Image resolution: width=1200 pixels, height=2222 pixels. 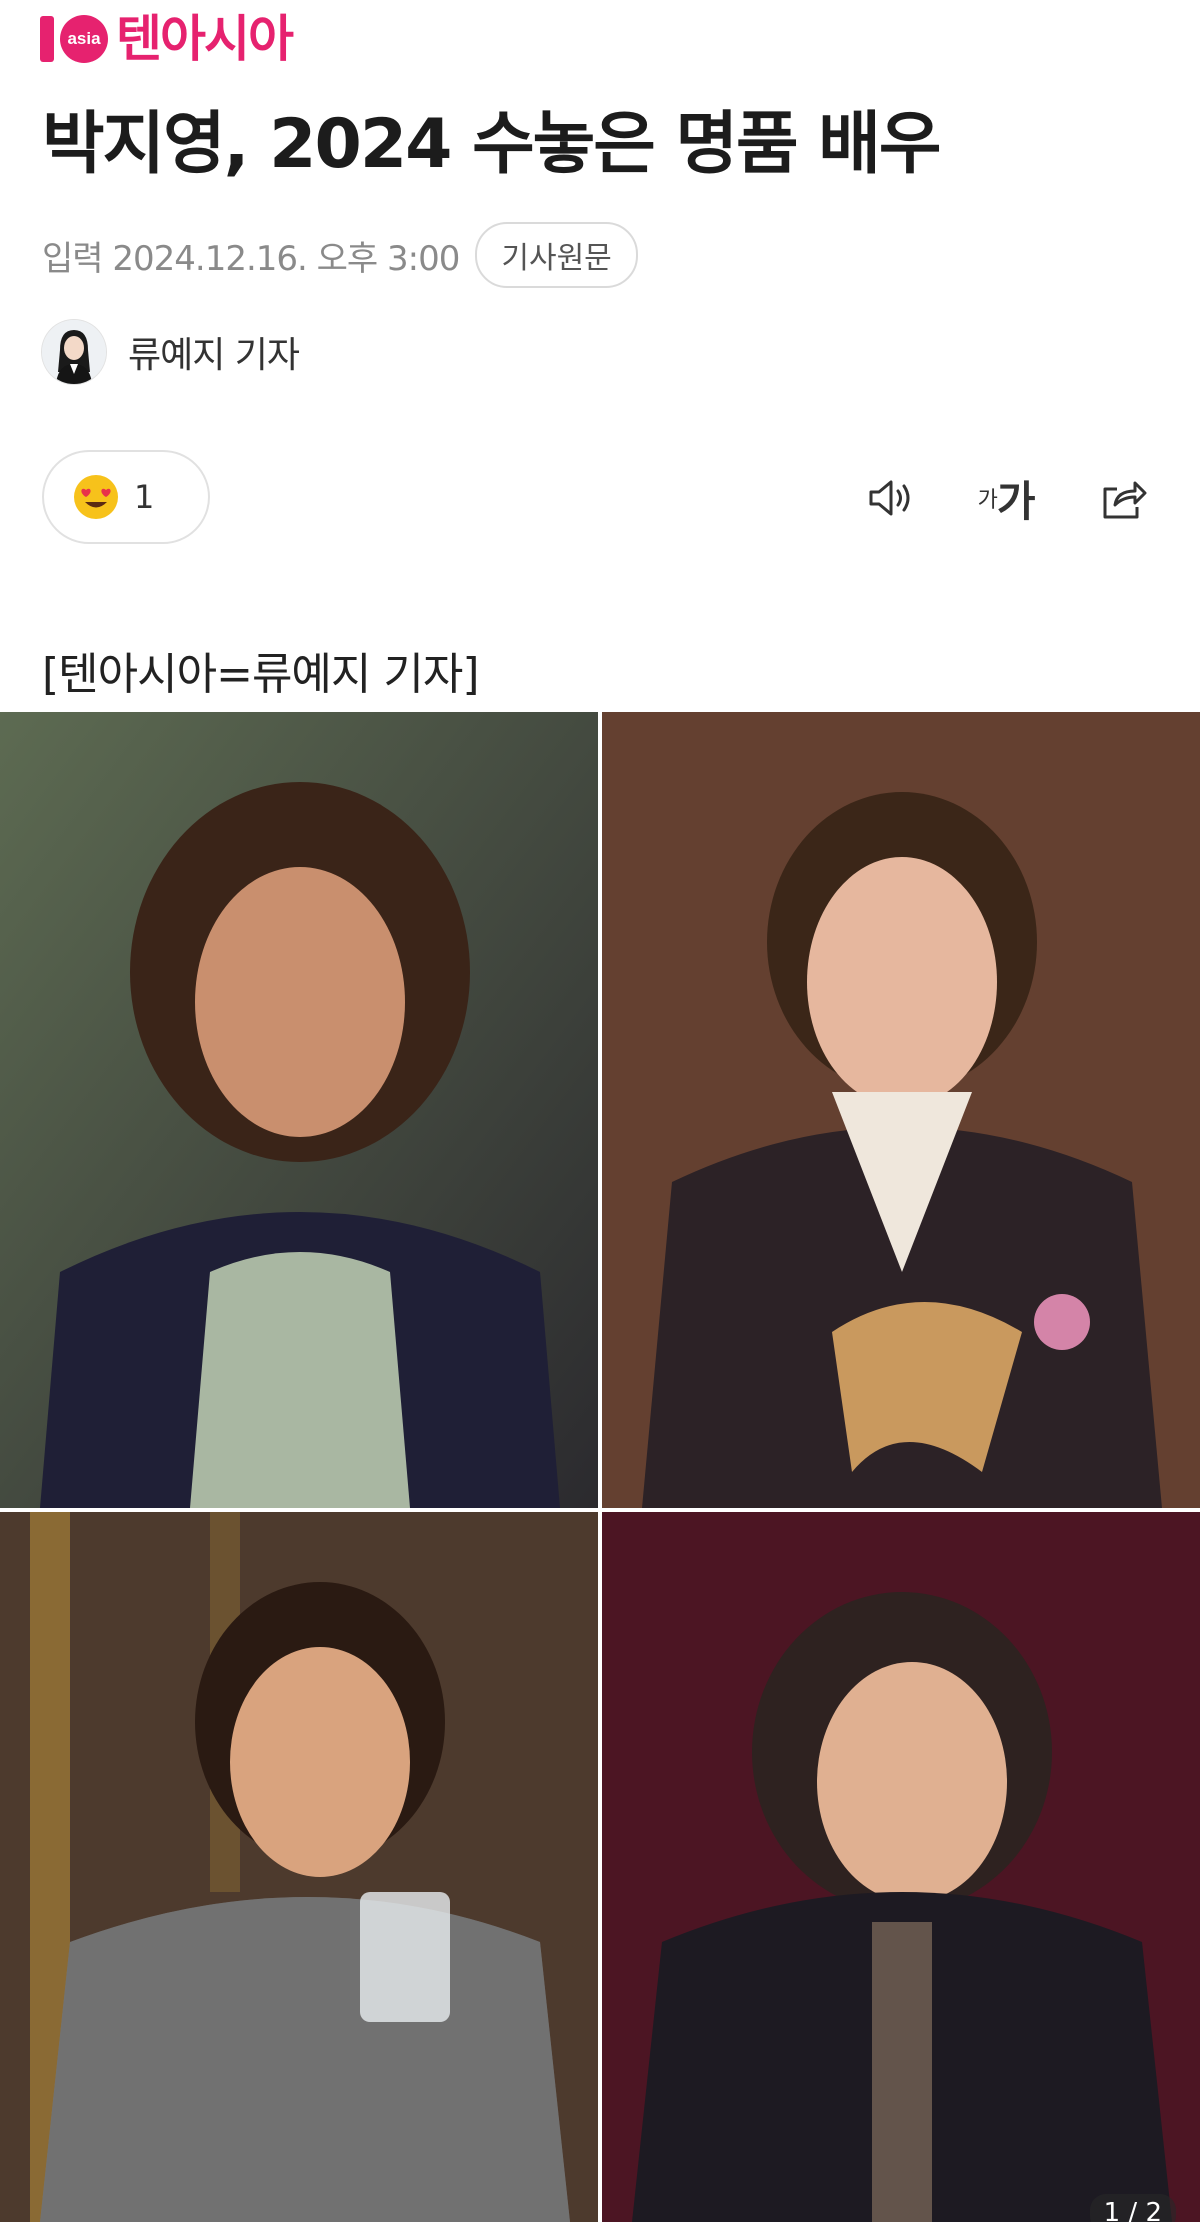 What do you see at coordinates (126, 497) in the screenshot?
I see `reaction-button: 1` at bounding box center [126, 497].